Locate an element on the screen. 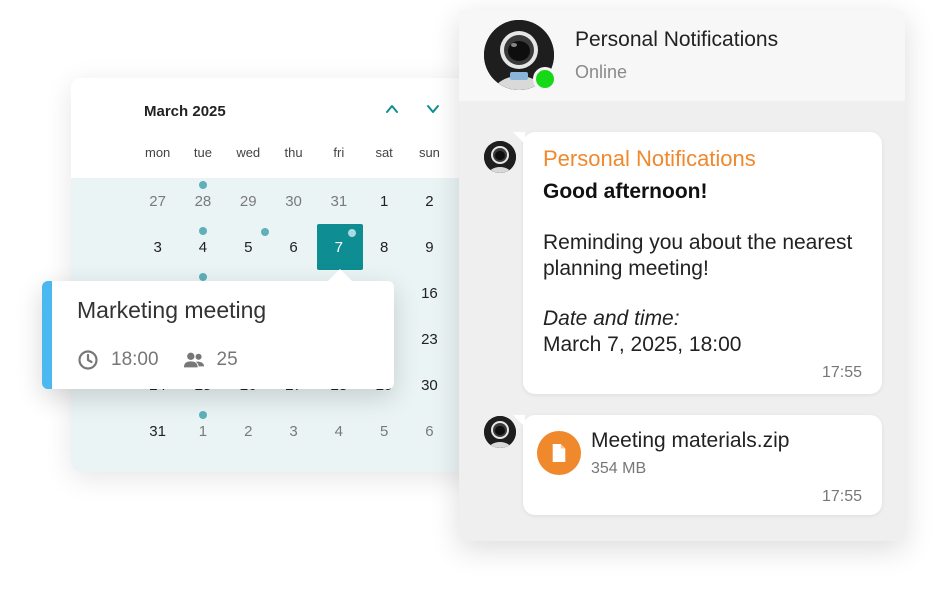 This screenshot has height=613, width=946. event-attendees-count: 25 is located at coordinates (227, 359).